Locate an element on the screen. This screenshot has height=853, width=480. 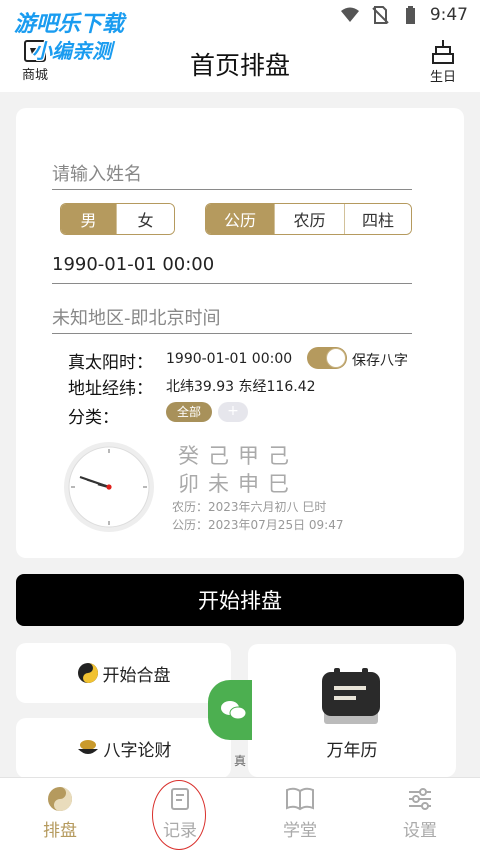
lunar-date: 农历：2023年六月初八 巳时 is located at coordinates (249, 507).